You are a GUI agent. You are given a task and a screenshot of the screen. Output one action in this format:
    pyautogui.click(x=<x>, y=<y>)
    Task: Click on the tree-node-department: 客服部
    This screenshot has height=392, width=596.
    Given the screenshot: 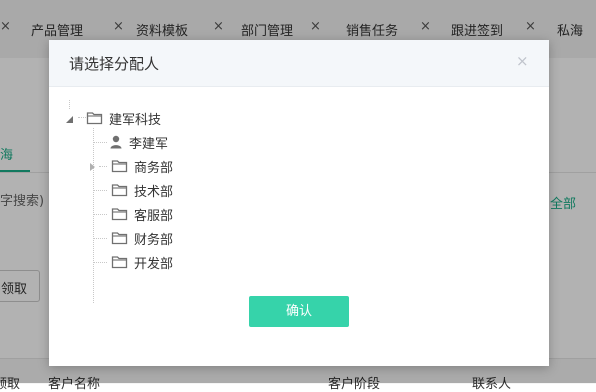 What is the action you would take?
    pyautogui.click(x=142, y=214)
    